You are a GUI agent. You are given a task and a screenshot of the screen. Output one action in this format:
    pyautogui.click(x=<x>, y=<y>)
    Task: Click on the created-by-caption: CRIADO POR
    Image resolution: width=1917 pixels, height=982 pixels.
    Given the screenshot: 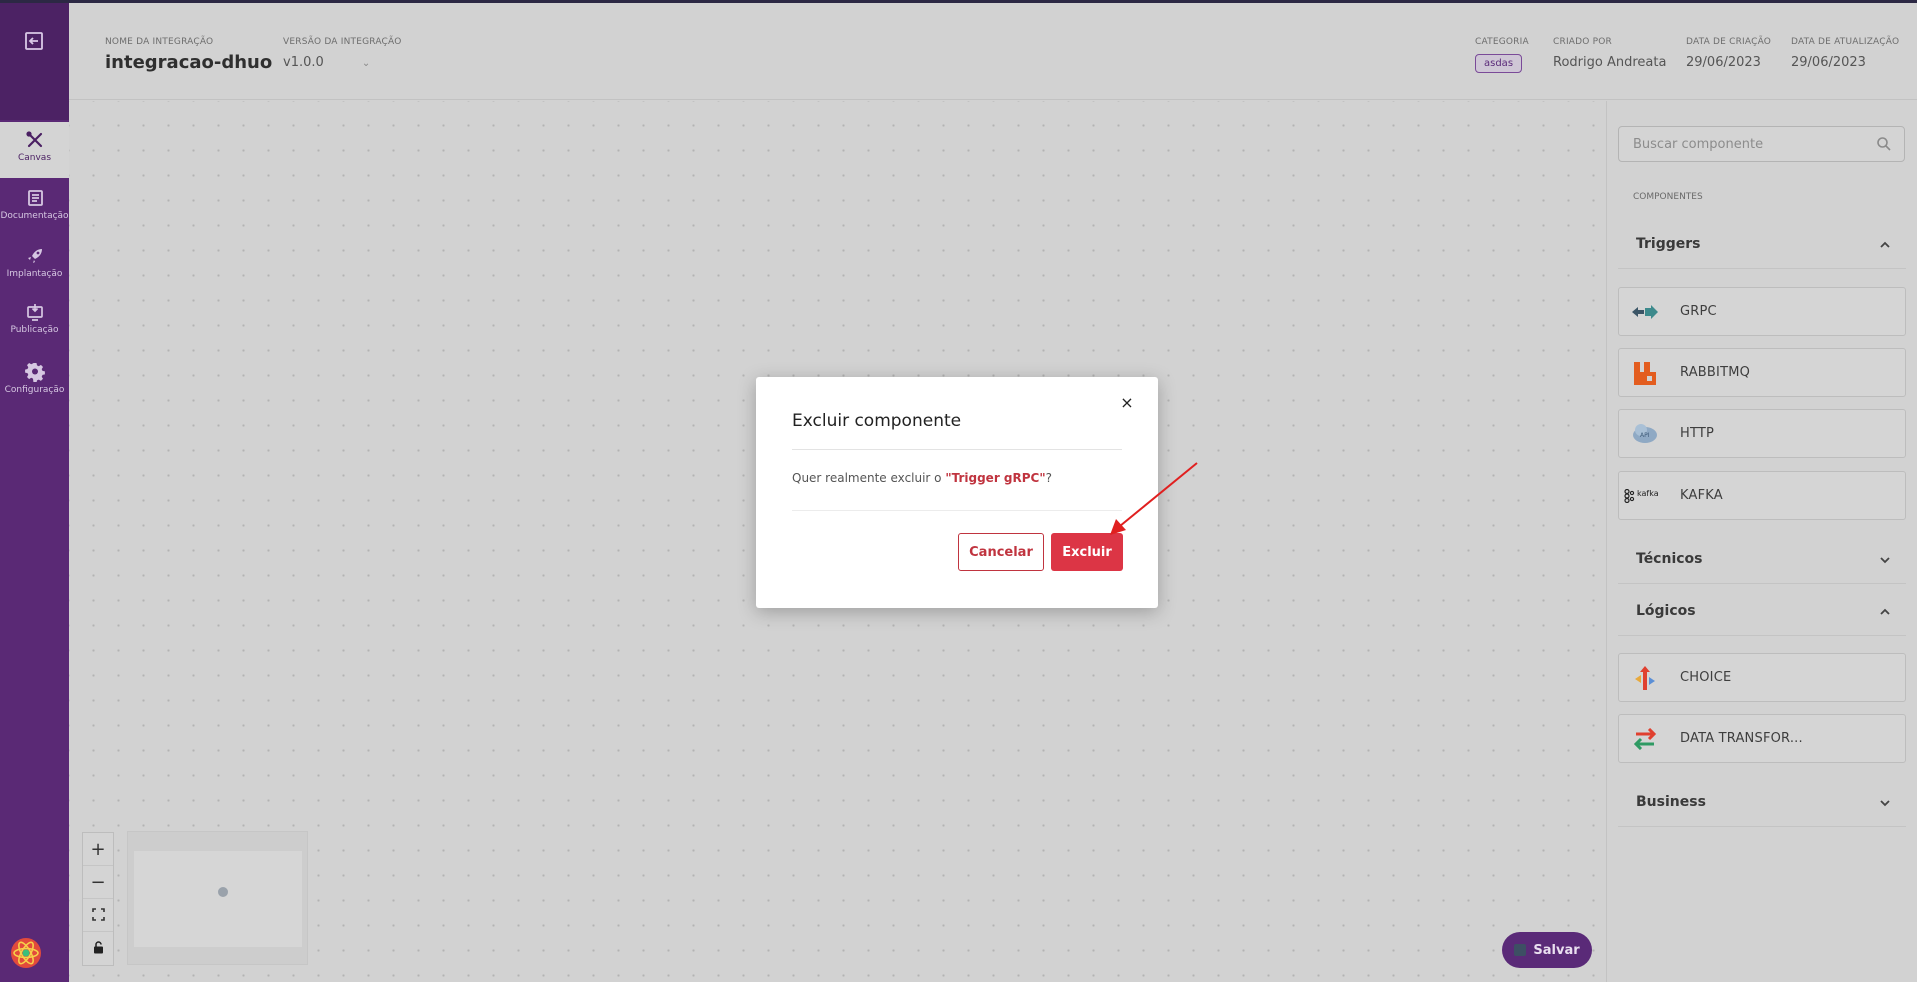 What is the action you would take?
    pyautogui.click(x=1582, y=42)
    